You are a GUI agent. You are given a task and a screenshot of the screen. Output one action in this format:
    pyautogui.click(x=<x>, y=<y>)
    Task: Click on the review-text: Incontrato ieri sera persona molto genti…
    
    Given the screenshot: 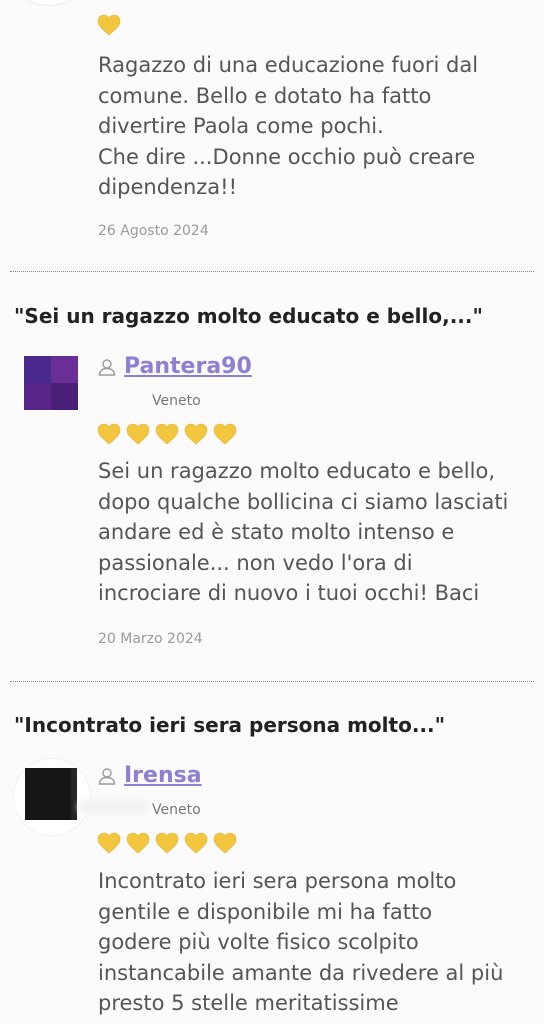 What is the action you would take?
    pyautogui.click(x=301, y=942)
    